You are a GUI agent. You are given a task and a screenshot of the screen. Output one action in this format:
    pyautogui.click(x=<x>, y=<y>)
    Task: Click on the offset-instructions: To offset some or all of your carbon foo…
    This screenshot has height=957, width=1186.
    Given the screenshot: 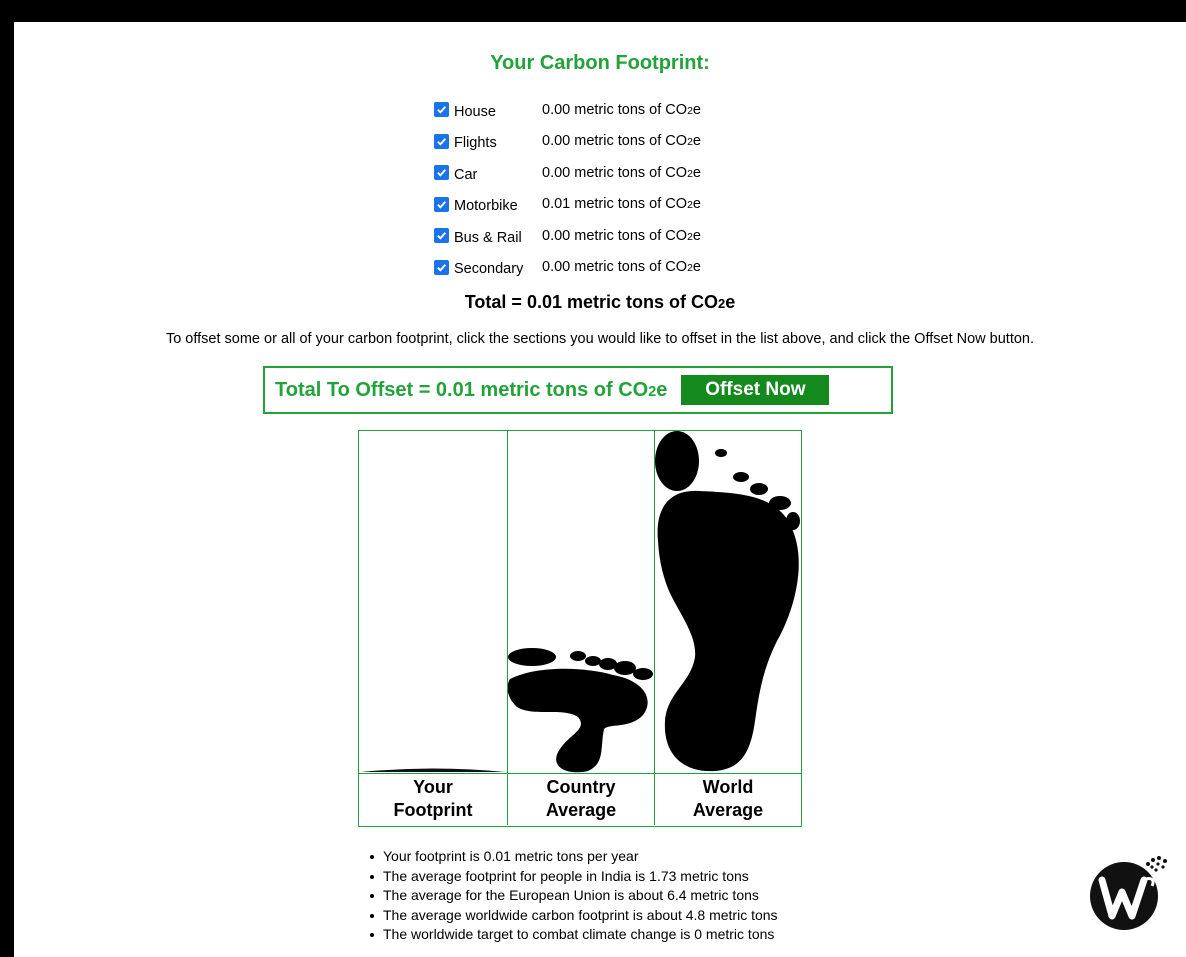 What is the action you would take?
    pyautogui.click(x=600, y=339)
    